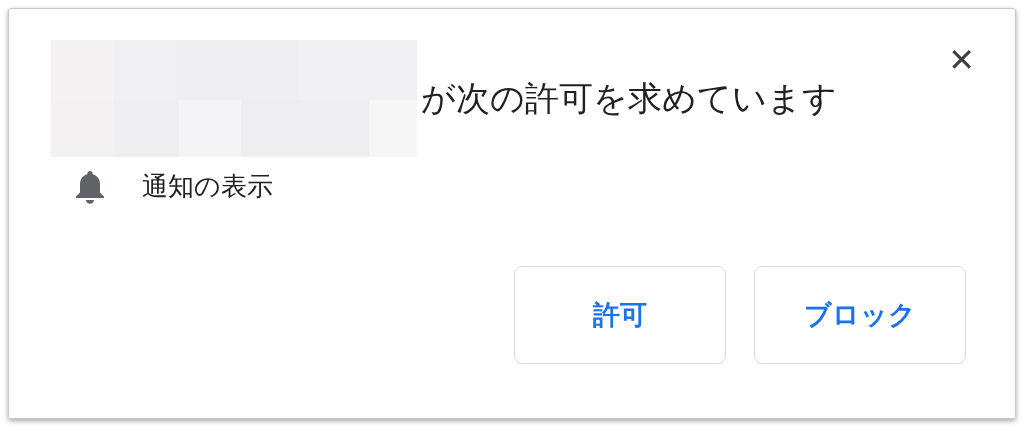 This screenshot has width=1024, height=431. Describe the element at coordinates (207, 186) in the screenshot. I see `permission-label: 通知の表示` at that location.